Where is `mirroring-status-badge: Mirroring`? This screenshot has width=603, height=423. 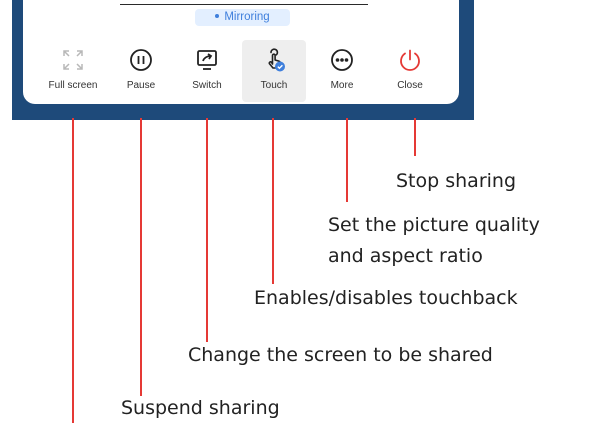 mirroring-status-badge: Mirroring is located at coordinates (242, 17).